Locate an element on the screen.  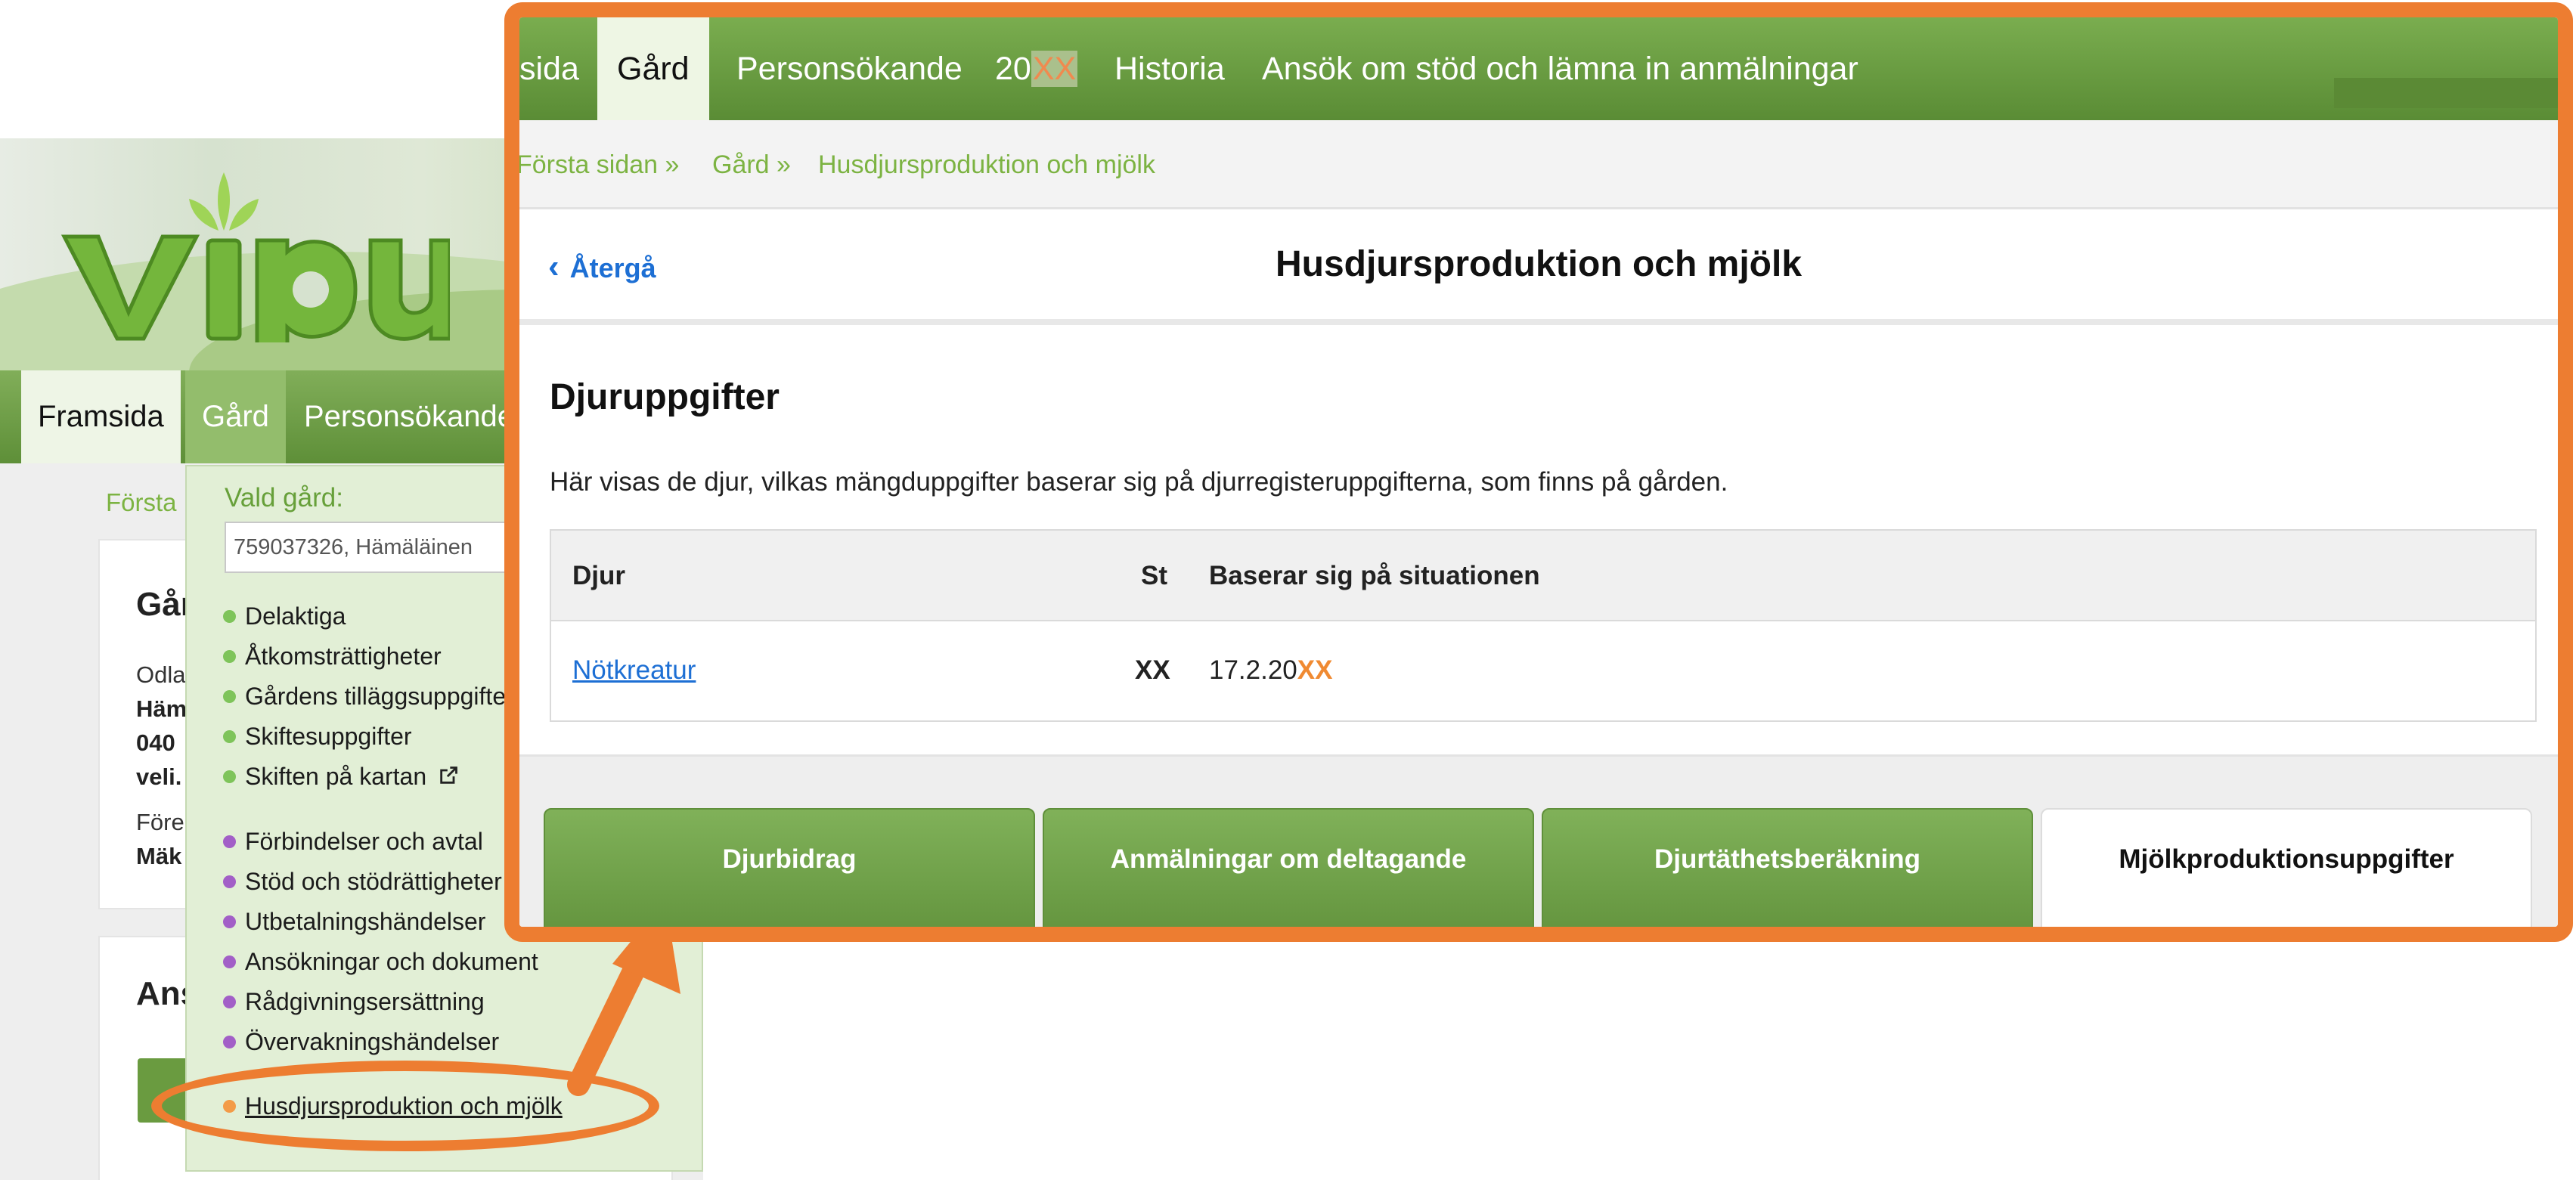
menu-item: Ansökningar och dokument is located at coordinates (380, 962).